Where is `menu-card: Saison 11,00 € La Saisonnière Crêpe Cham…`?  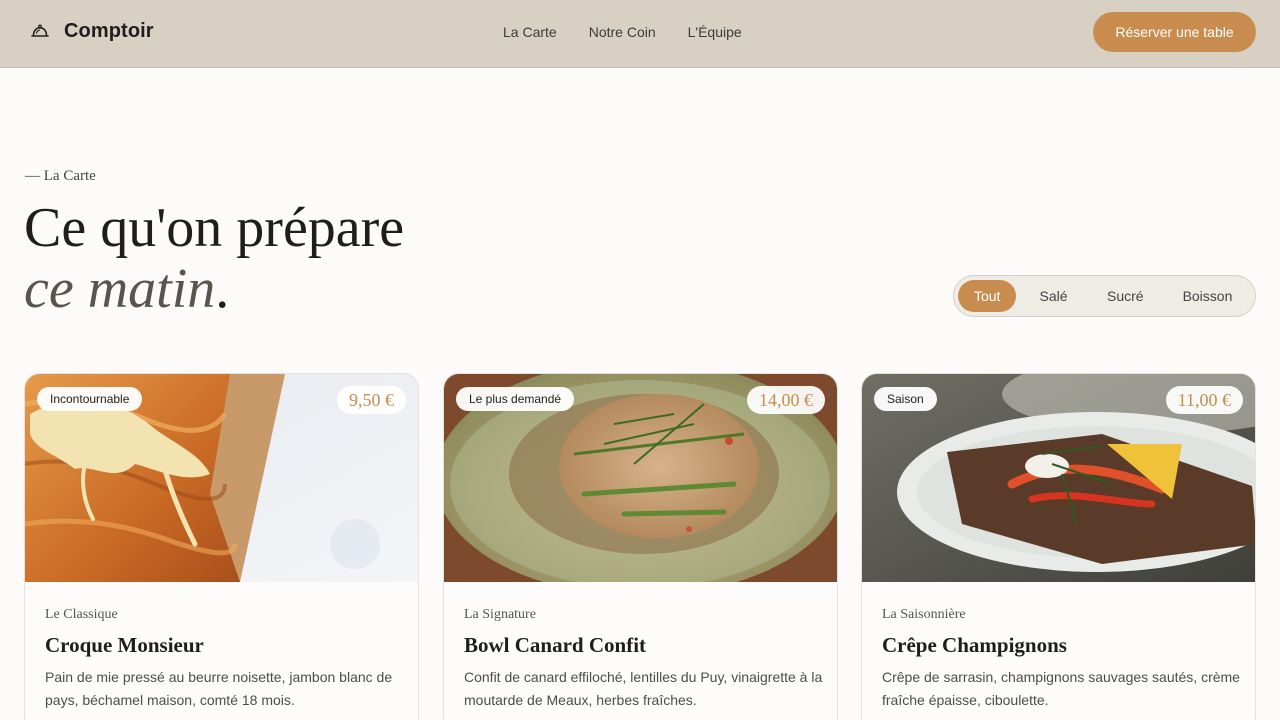 menu-card: Saison 11,00 € La Saisonnière Crêpe Cham… is located at coordinates (1058, 546).